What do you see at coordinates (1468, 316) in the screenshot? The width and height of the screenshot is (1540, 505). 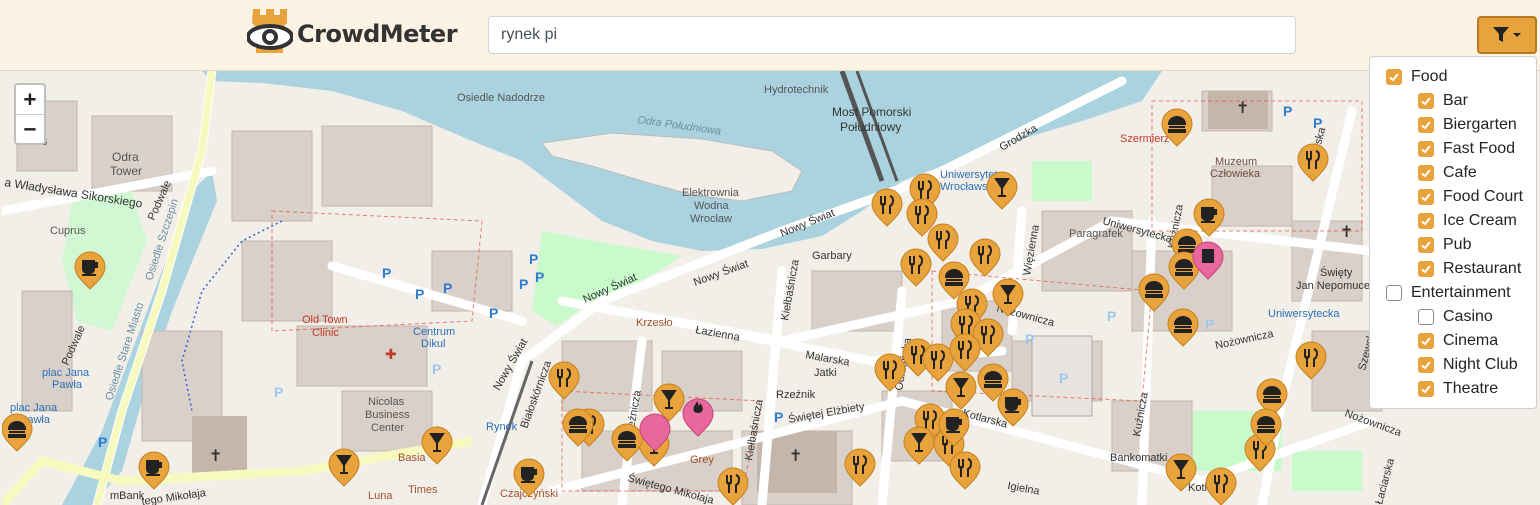 I see `filter-option-label: Casino` at bounding box center [1468, 316].